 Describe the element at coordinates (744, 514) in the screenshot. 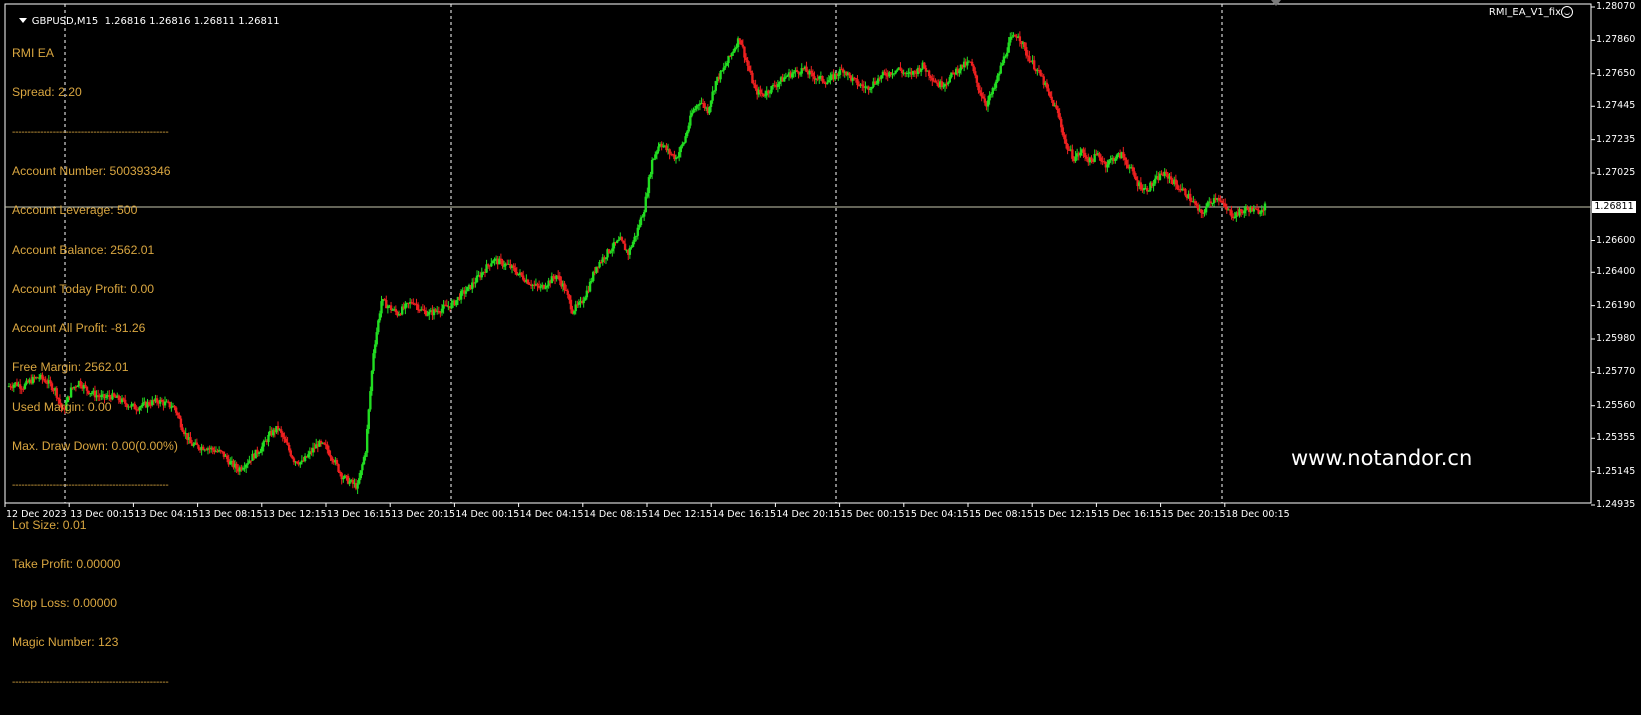

I see `time-axis-label: 14 Dec 16:15` at that location.